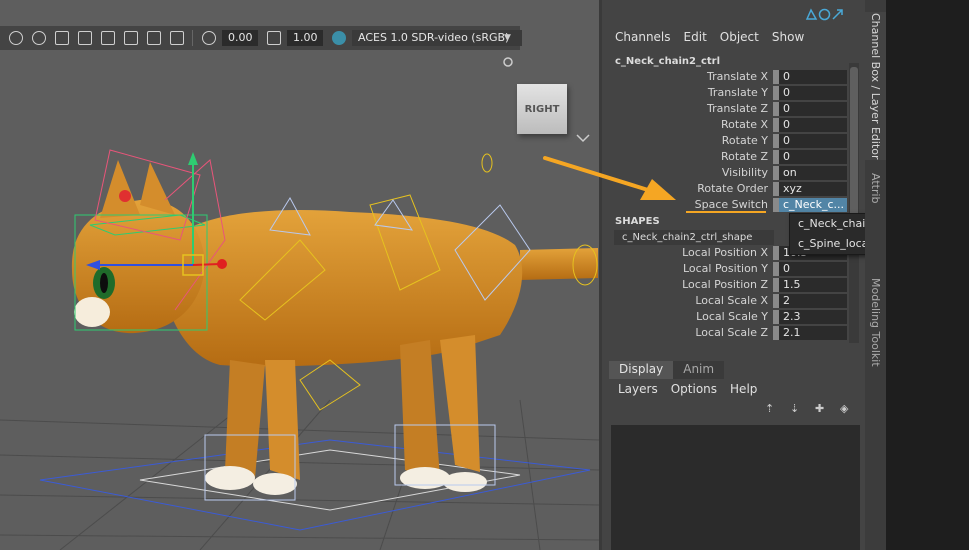  I want to click on exposure-icon, so click(209, 38).